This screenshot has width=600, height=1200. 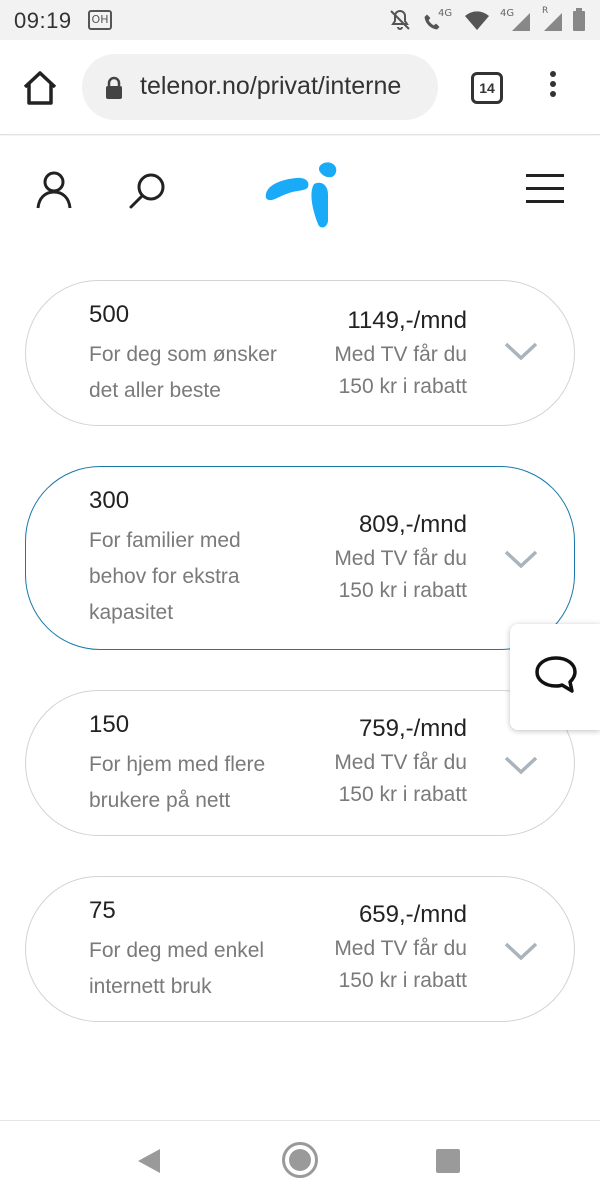 What do you see at coordinates (183, 372) in the screenshot?
I see `plan-description: For deg som ønsker det aller beste` at bounding box center [183, 372].